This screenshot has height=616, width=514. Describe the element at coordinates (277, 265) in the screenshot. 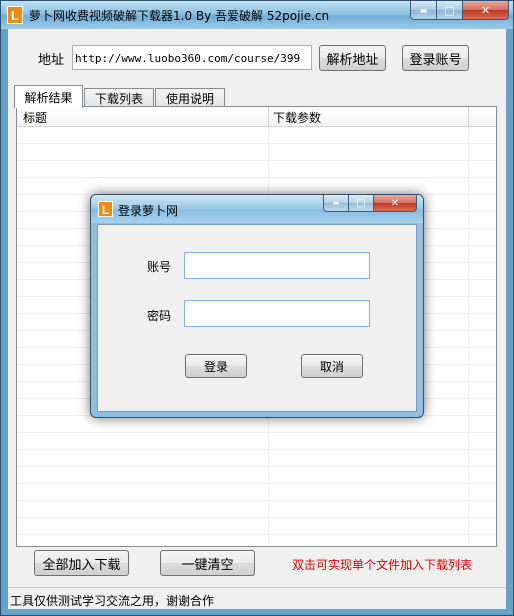

I see `account-input` at that location.